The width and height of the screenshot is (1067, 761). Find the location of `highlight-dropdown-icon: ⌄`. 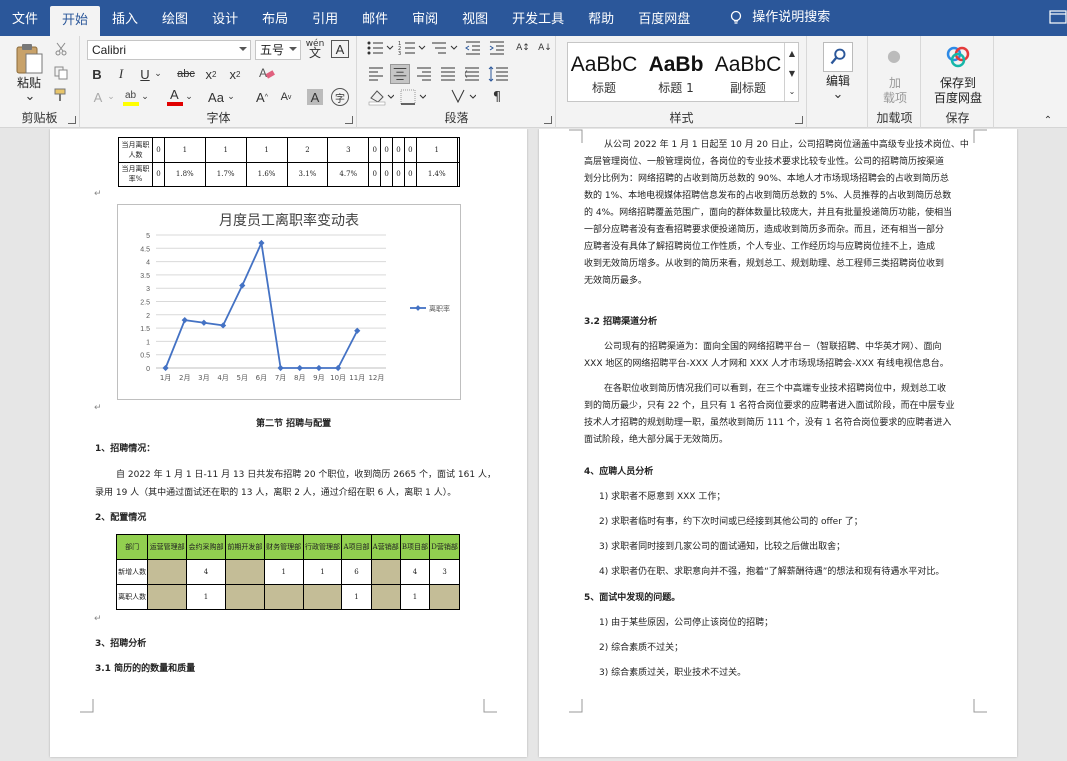

highlight-dropdown-icon: ⌄ is located at coordinates (145, 97).